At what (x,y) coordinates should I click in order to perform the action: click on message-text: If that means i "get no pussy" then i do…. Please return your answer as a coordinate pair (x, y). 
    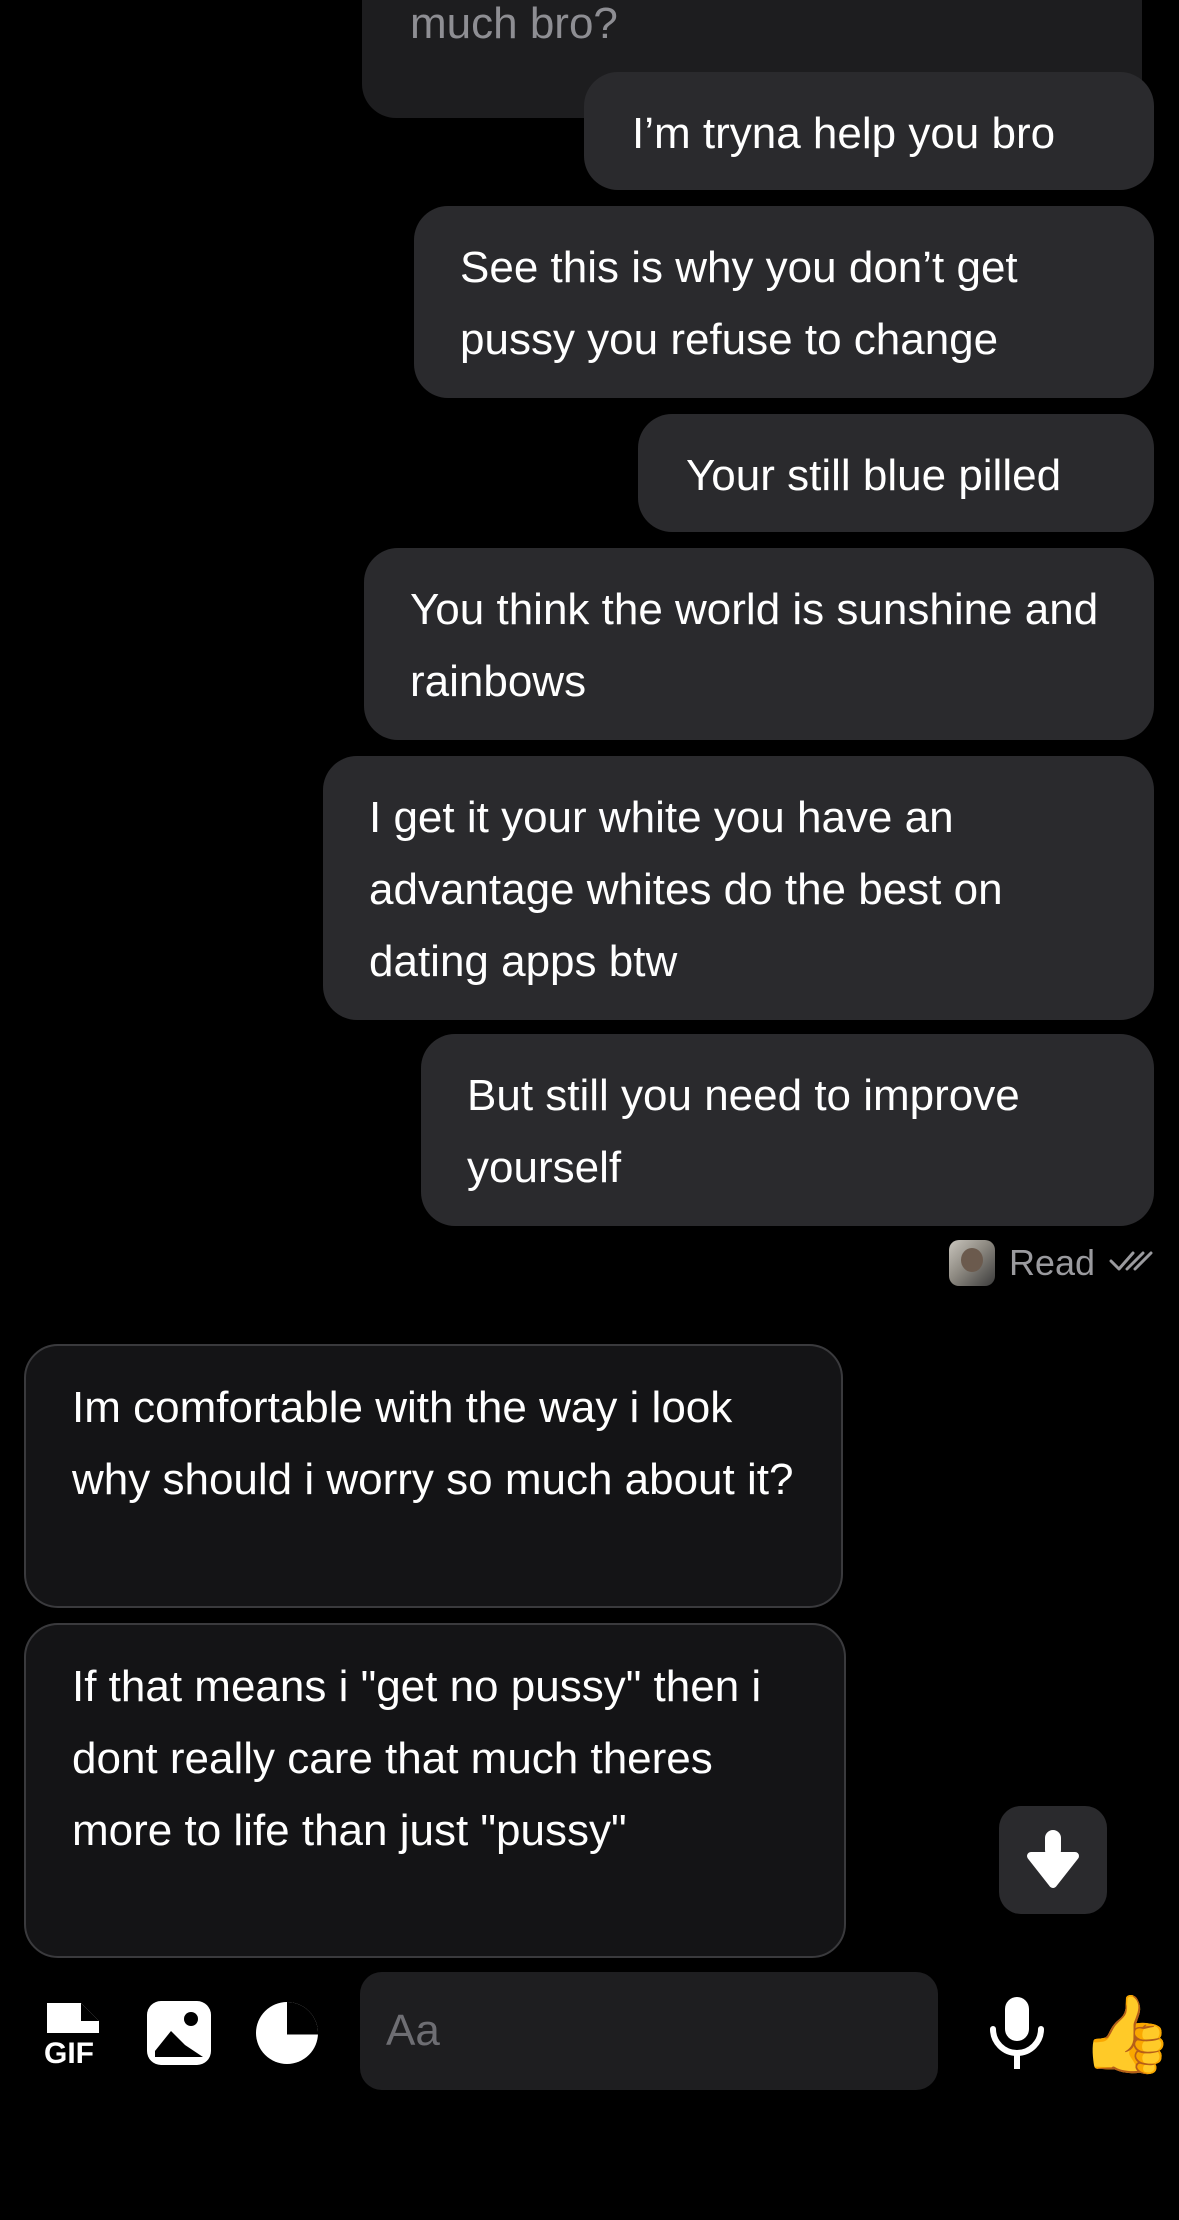
    Looking at the image, I should click on (417, 1758).